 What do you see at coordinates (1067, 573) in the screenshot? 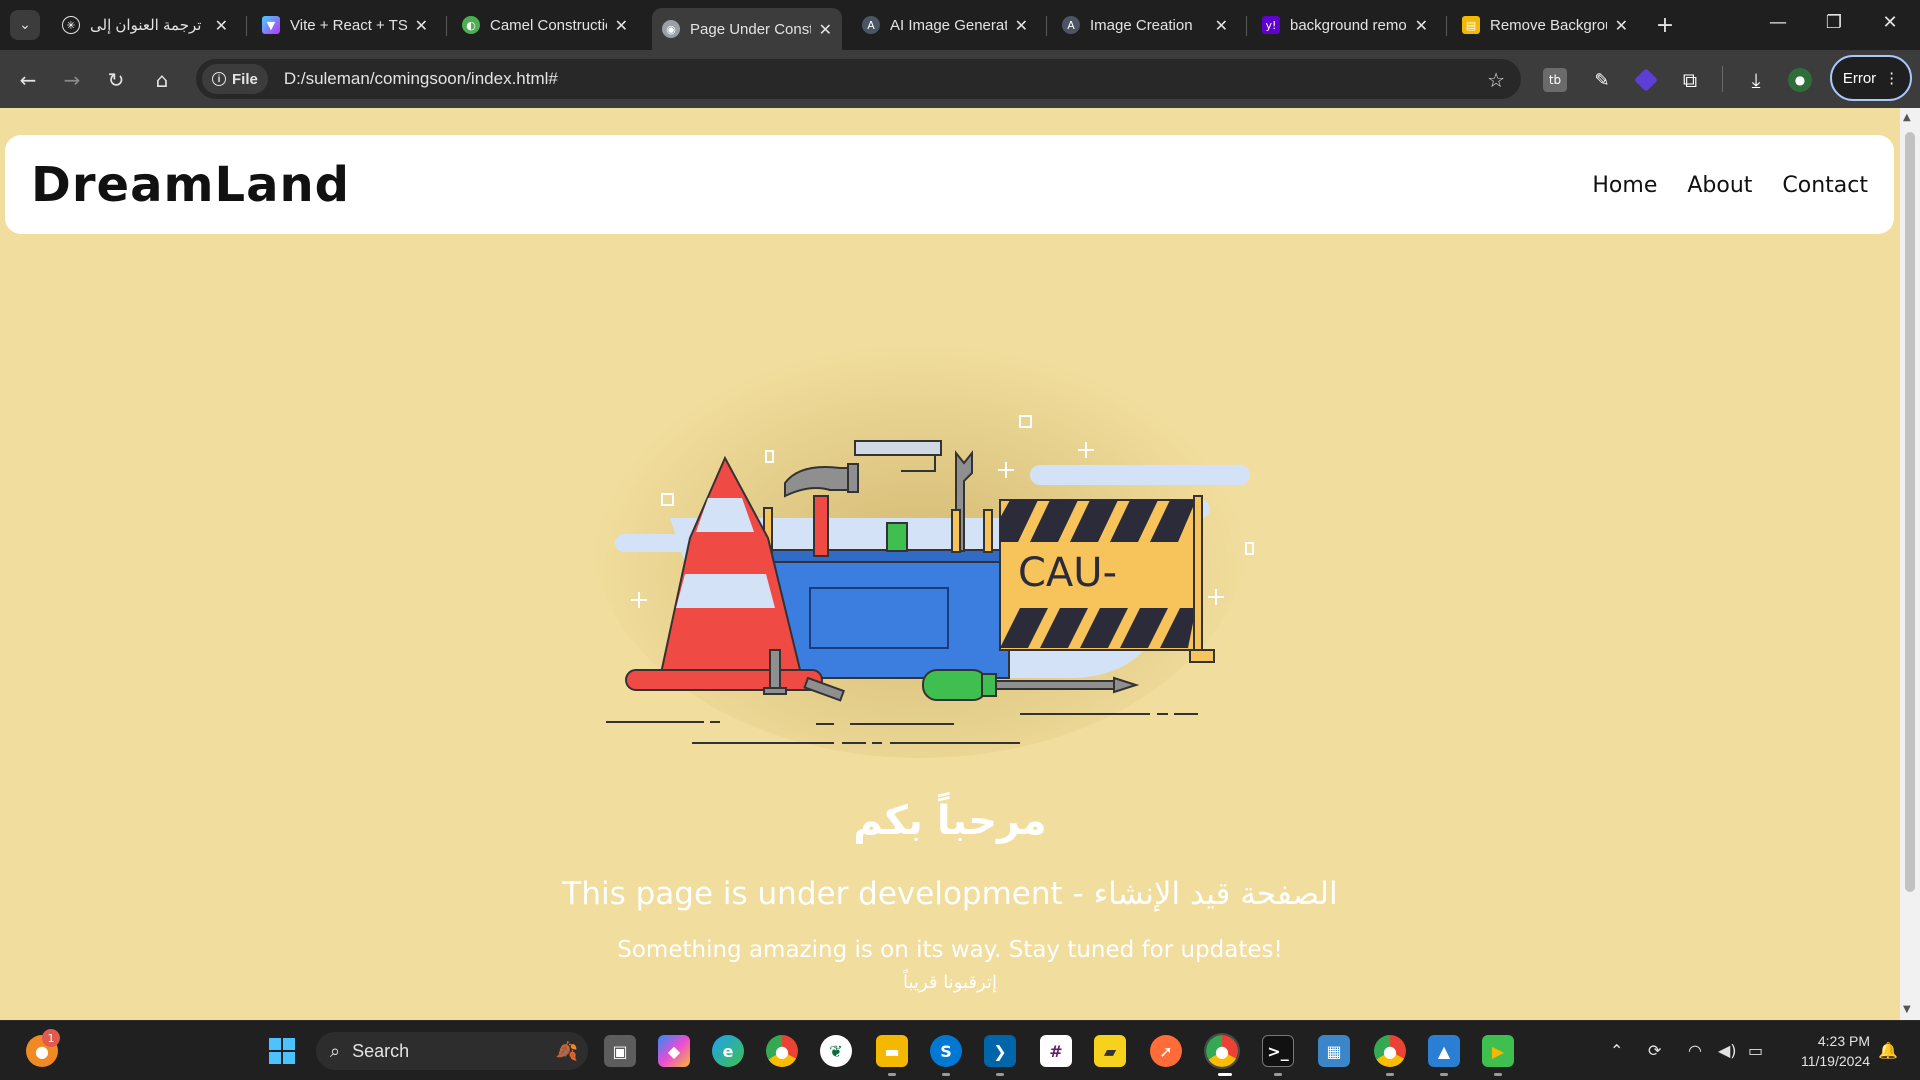
I see `caution-text: CAU-` at bounding box center [1067, 573].